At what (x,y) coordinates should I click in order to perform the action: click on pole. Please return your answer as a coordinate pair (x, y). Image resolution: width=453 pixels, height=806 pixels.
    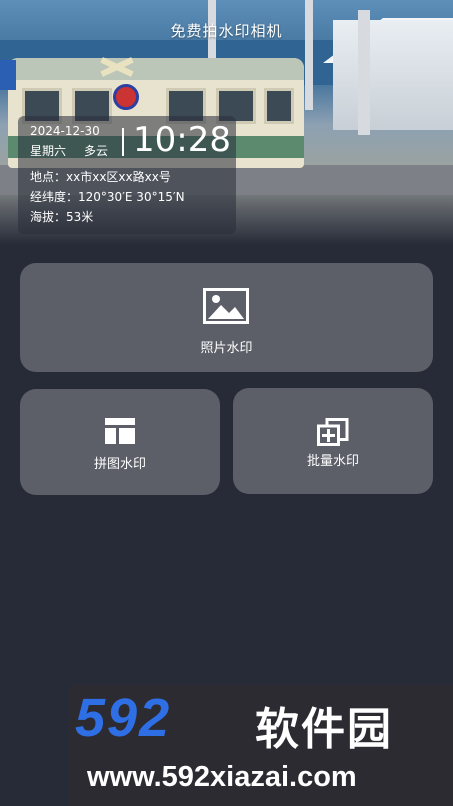
    Looking at the image, I should click on (309, 55).